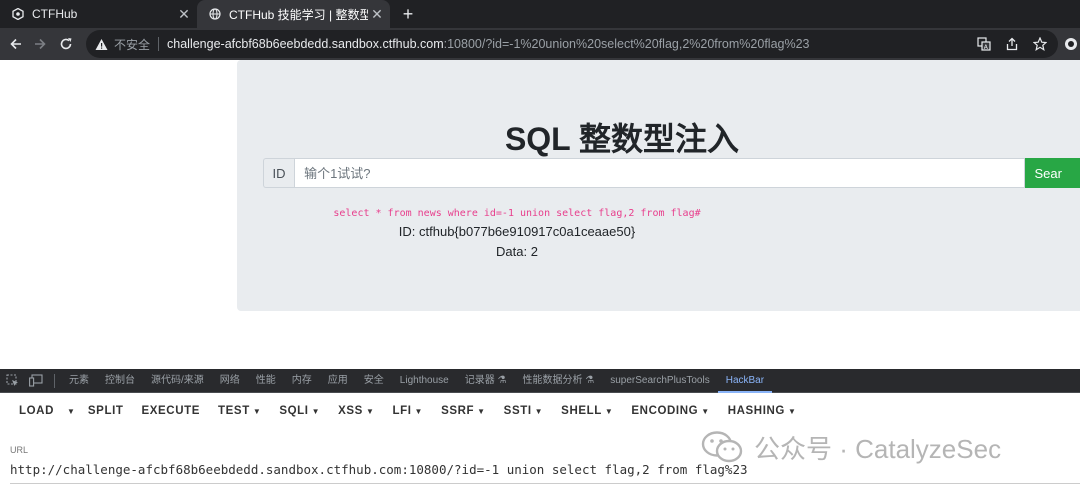  I want to click on devtools-tab-hackbar: HackBar, so click(745, 381).